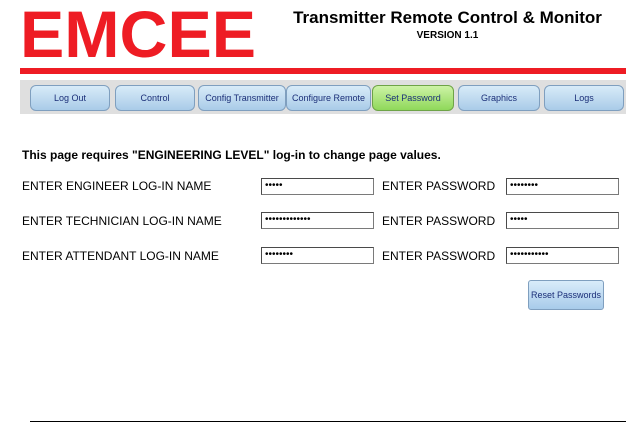 This screenshot has width=626, height=423. What do you see at coordinates (562, 255) in the screenshot?
I see `attendant-password-field: •••••••••••` at bounding box center [562, 255].